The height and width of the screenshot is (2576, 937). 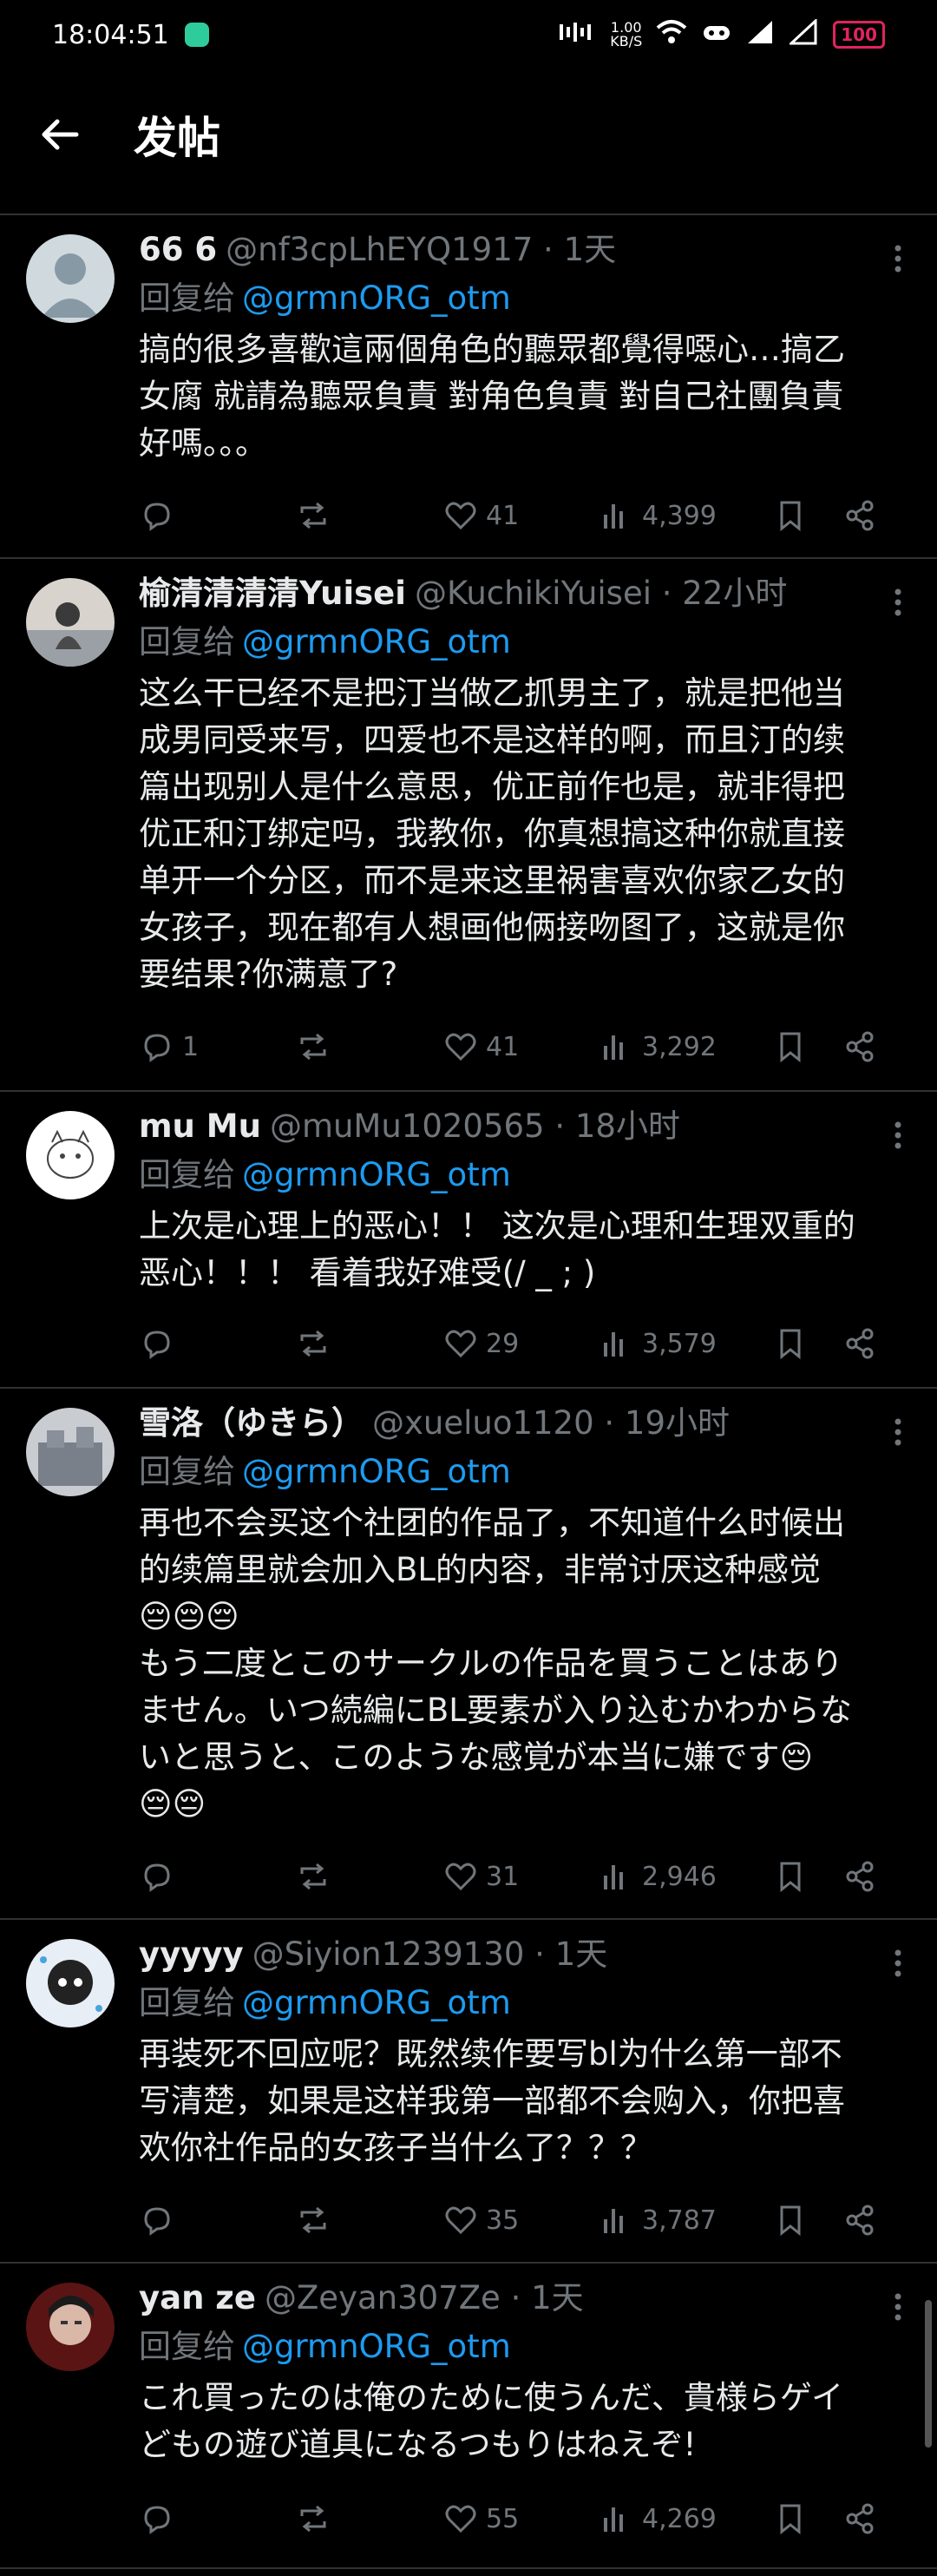 I want to click on author-name: mu Mu, so click(x=200, y=1126).